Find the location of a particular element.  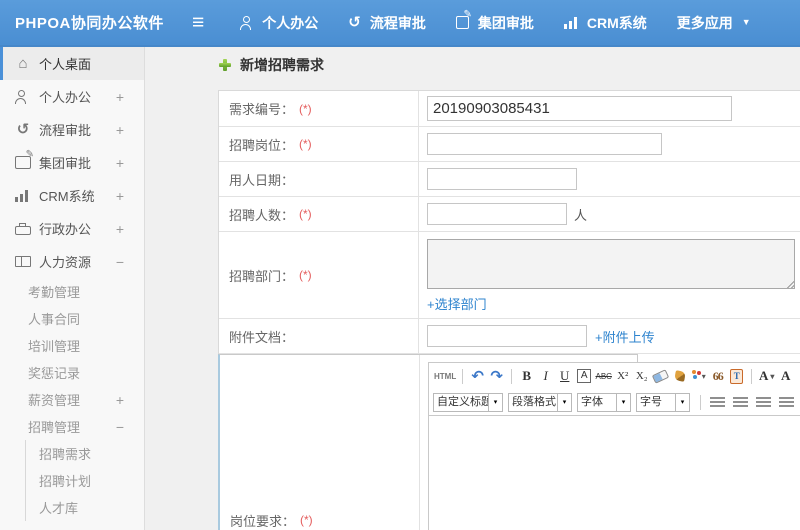

sidebar-item-recruit-demand: 招聘需求 is located at coordinates (84, 453).